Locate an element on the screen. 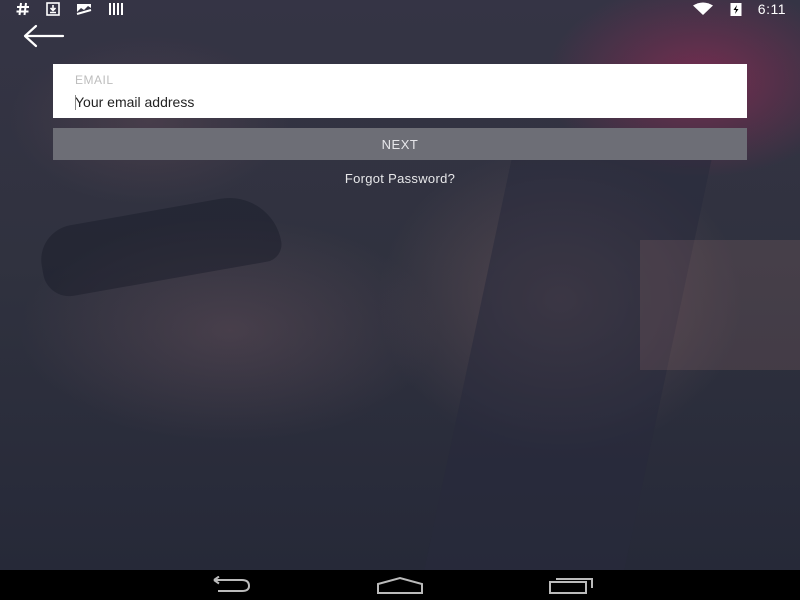  nav-home-button is located at coordinates (400, 585).